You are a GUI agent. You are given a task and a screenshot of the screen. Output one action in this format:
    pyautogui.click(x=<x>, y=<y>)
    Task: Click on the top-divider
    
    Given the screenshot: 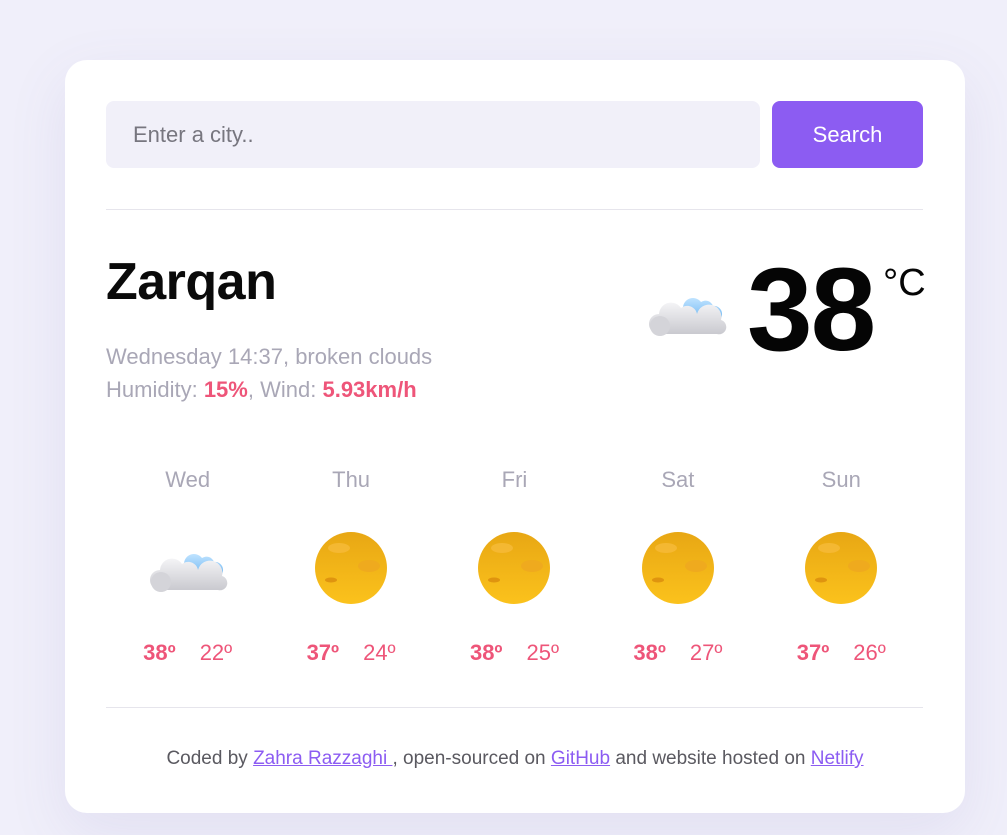 What is the action you would take?
    pyautogui.click(x=514, y=209)
    